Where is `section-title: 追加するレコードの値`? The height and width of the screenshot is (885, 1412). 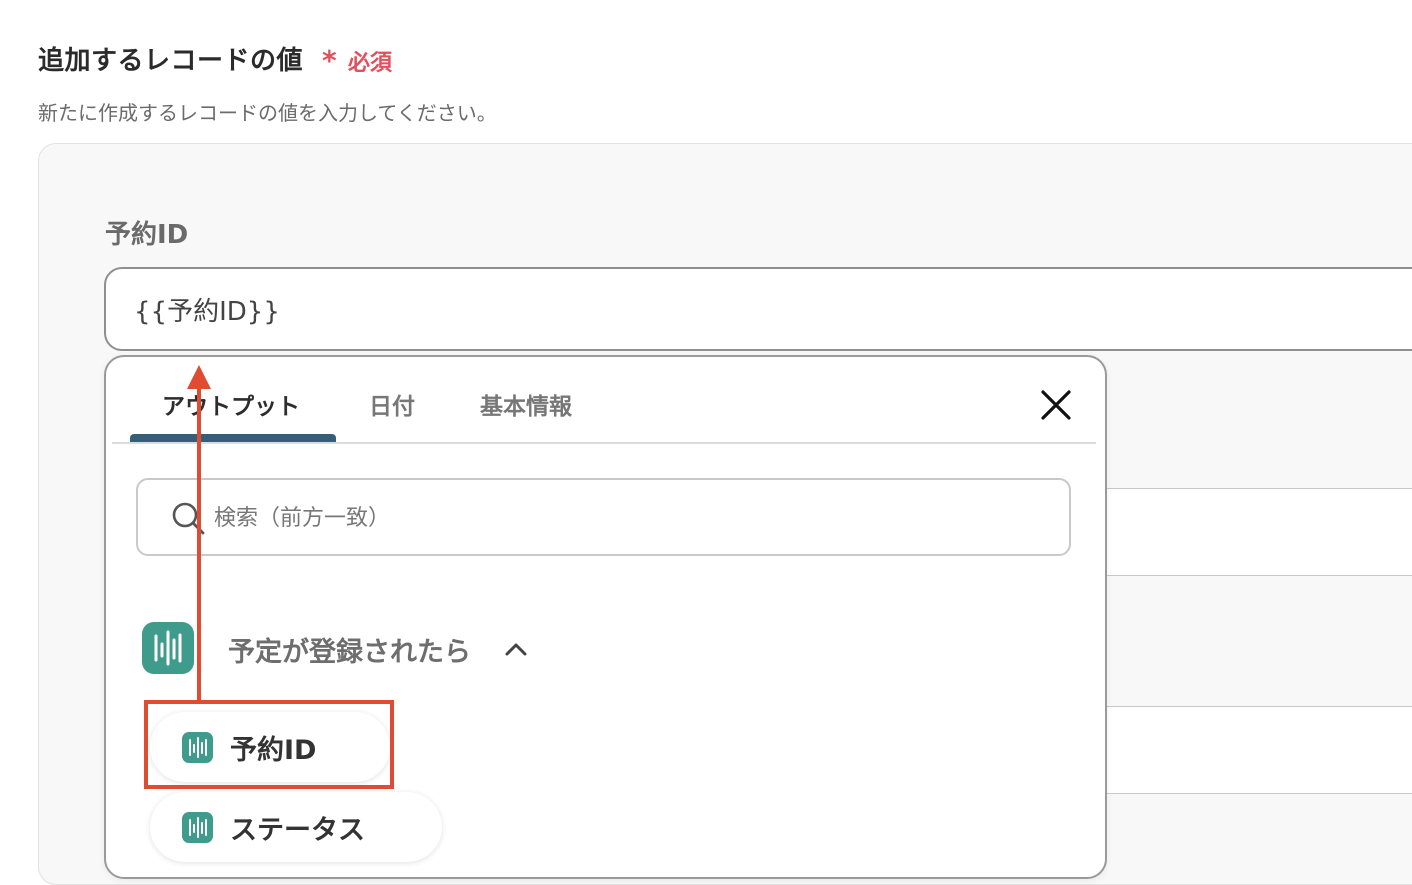
section-title: 追加するレコードの値 is located at coordinates (171, 61).